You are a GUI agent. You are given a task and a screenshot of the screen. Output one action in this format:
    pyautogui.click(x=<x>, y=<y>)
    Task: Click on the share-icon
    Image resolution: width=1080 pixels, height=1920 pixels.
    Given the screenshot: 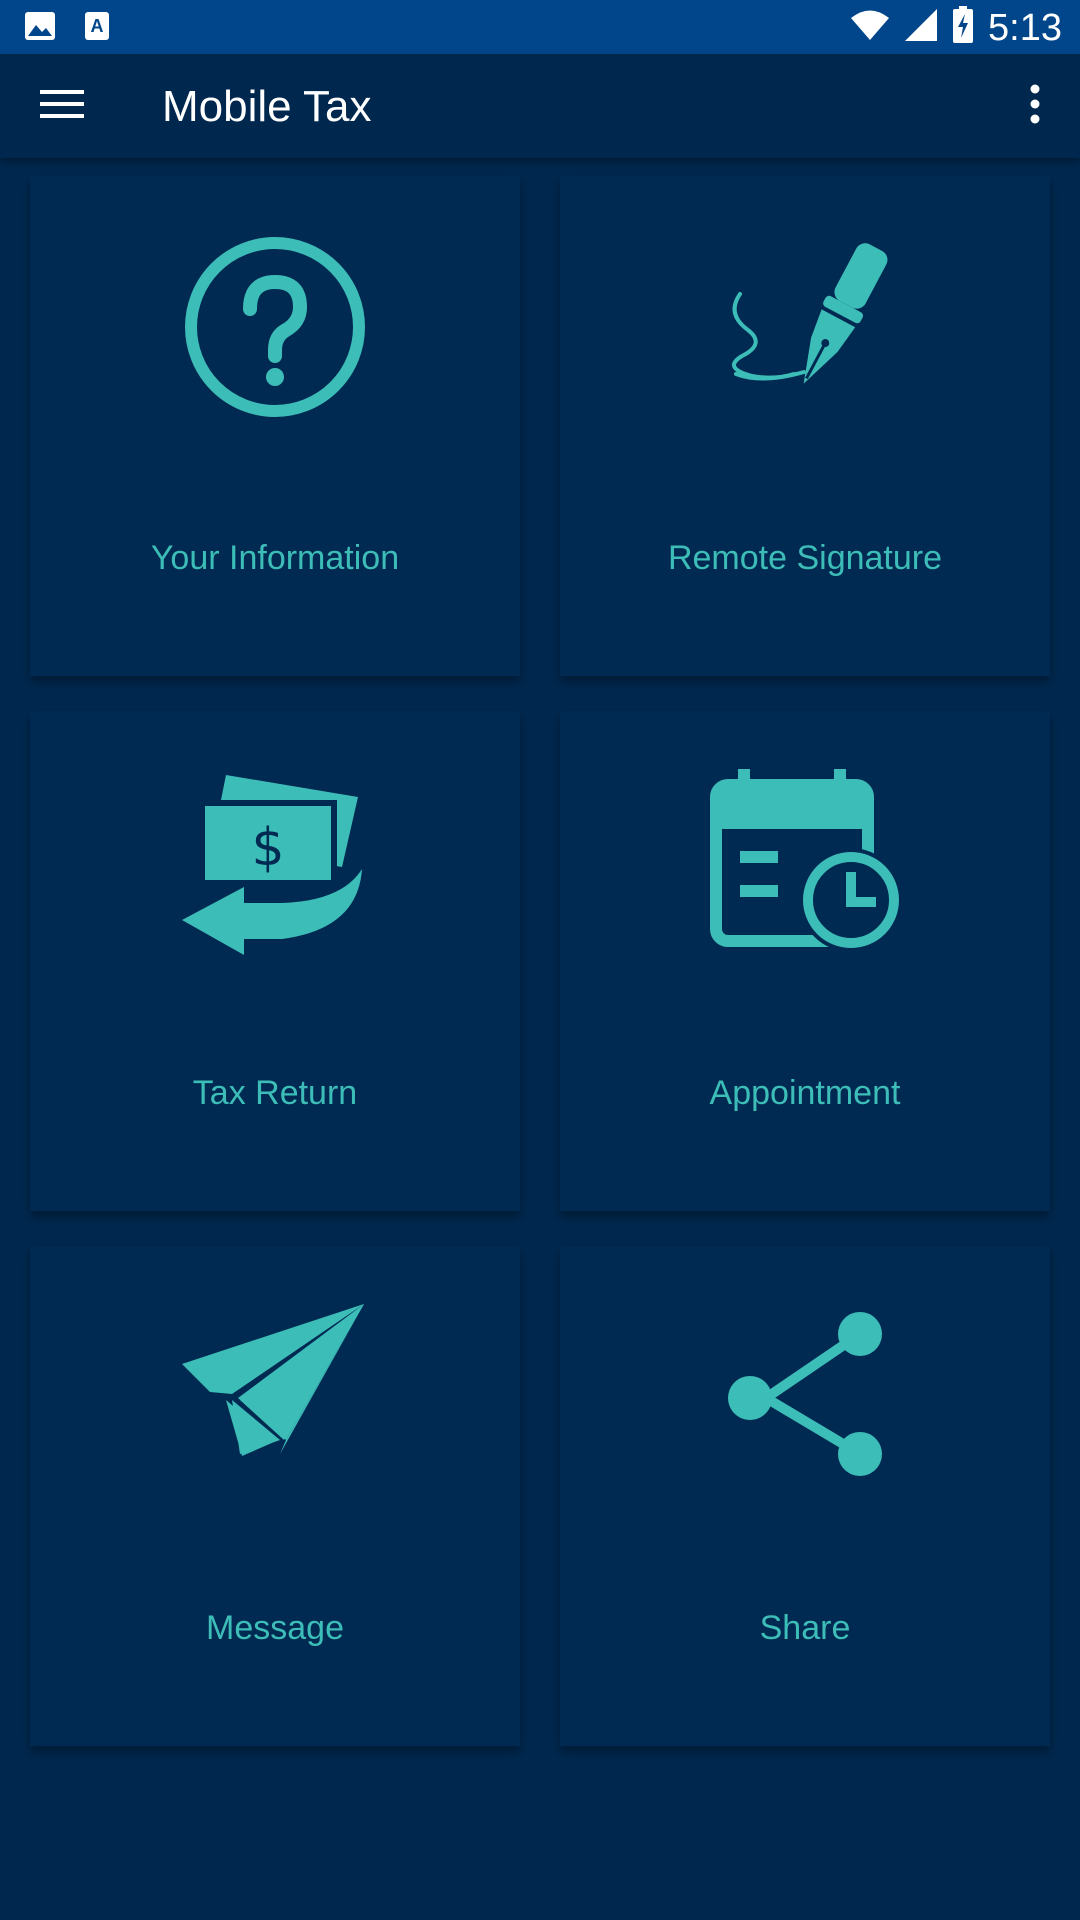 What is the action you would take?
    pyautogui.click(x=805, y=1397)
    